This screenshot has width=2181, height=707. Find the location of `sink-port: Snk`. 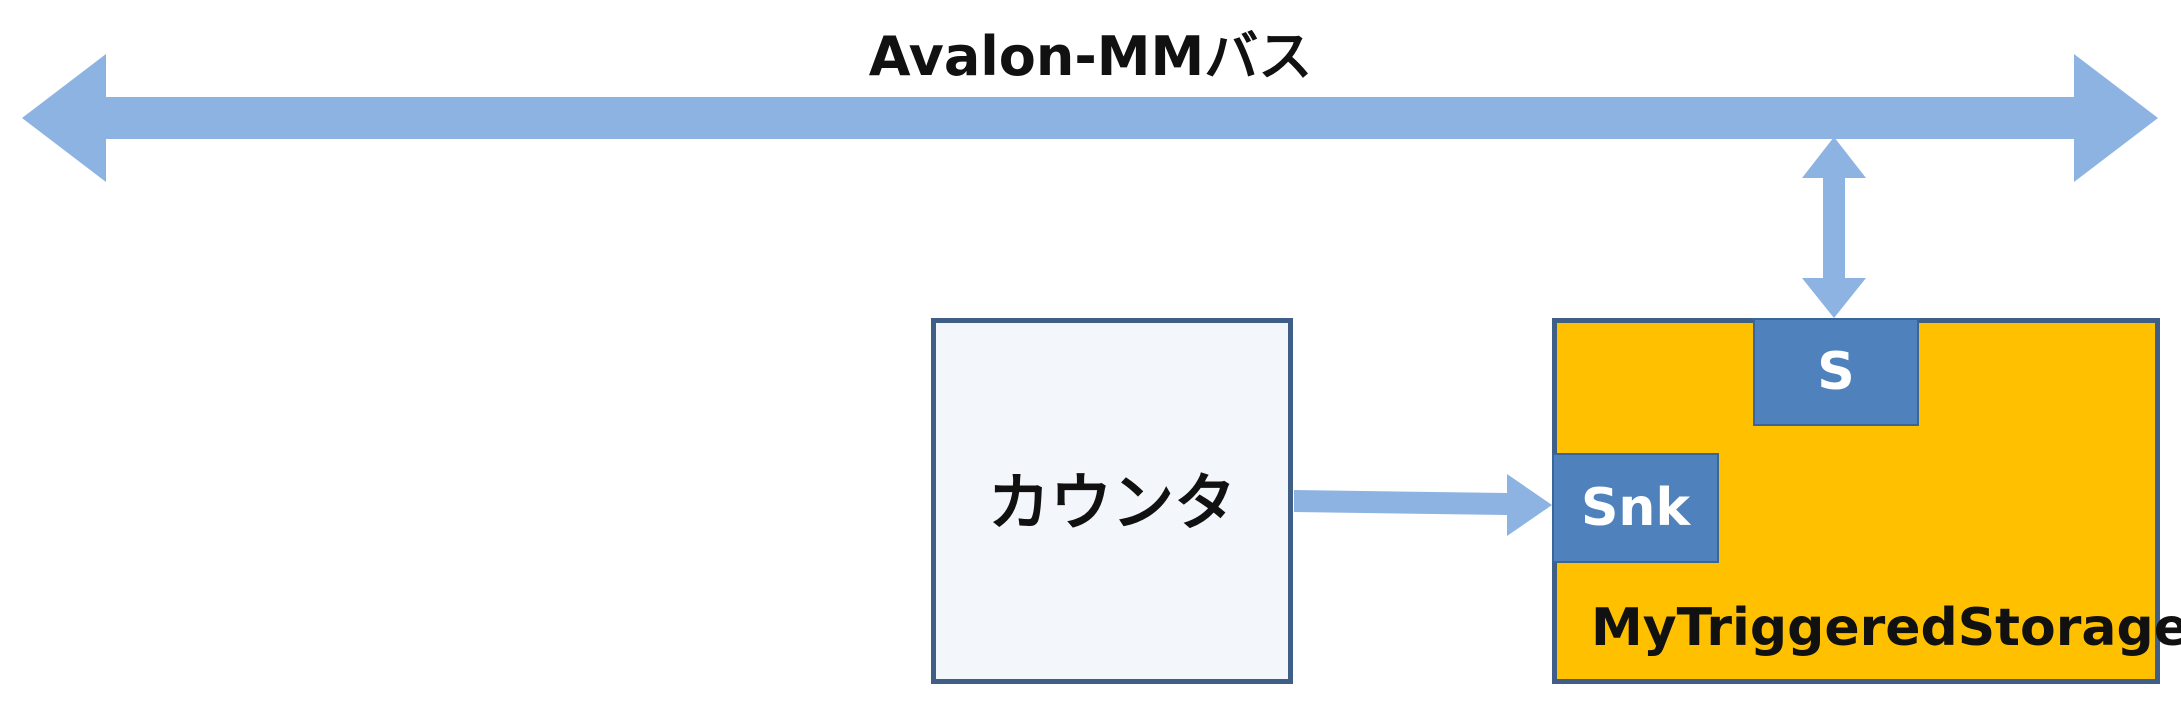

sink-port: Snk is located at coordinates (1635, 508).